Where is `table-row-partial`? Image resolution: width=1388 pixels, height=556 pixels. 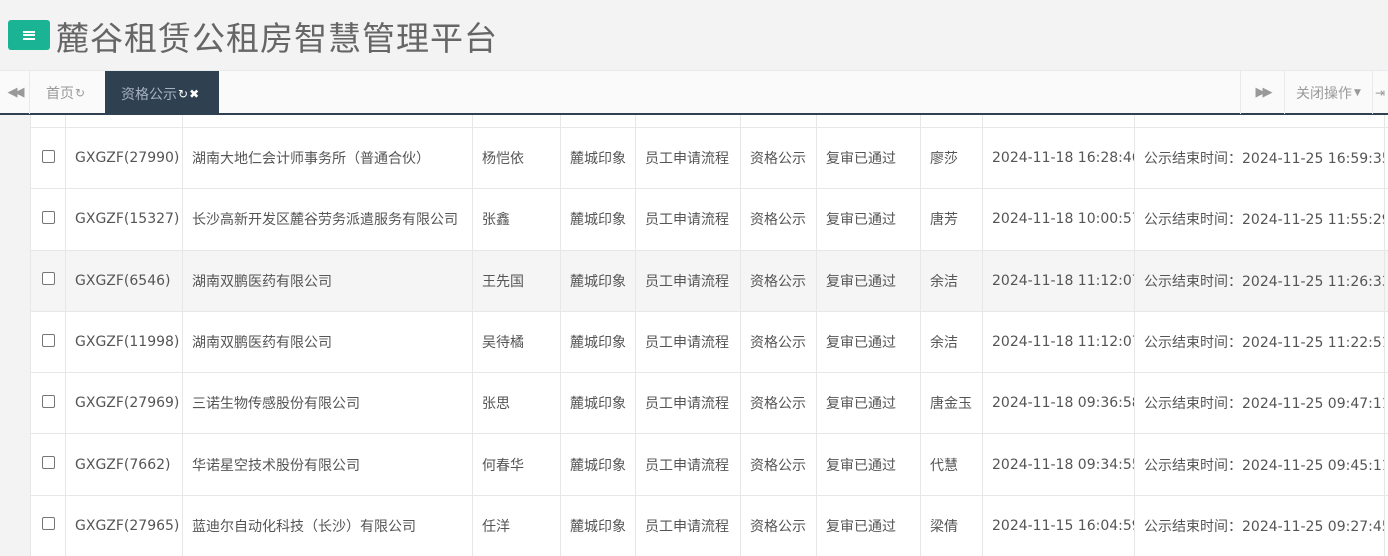
table-row-partial is located at coordinates (709, 121).